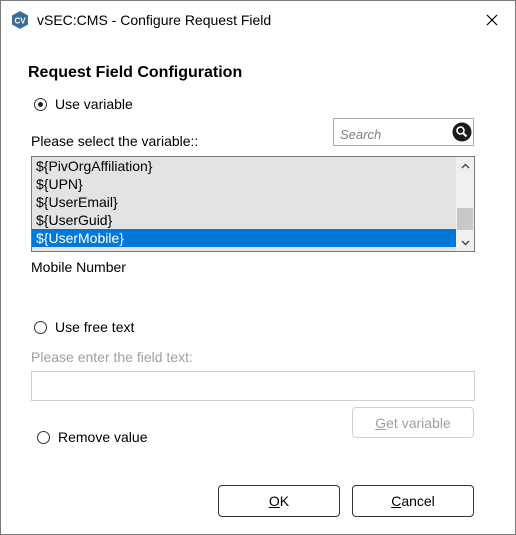 This screenshot has width=516, height=535. What do you see at coordinates (40, 104) in the screenshot?
I see `use-variable-radio-button` at bounding box center [40, 104].